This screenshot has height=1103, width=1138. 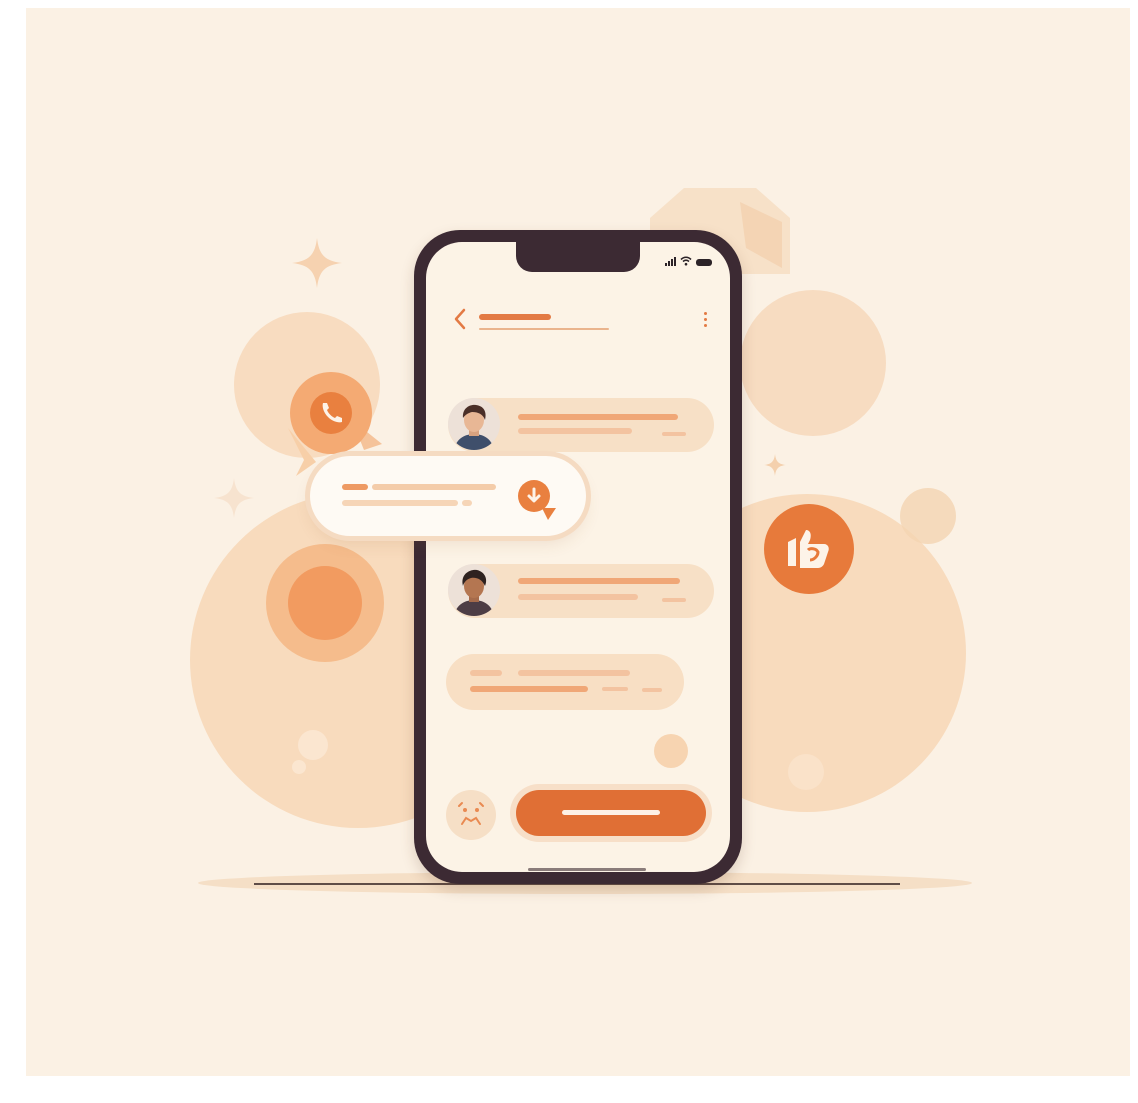 I want to click on typing-dots-placeholder, so click(x=652, y=690).